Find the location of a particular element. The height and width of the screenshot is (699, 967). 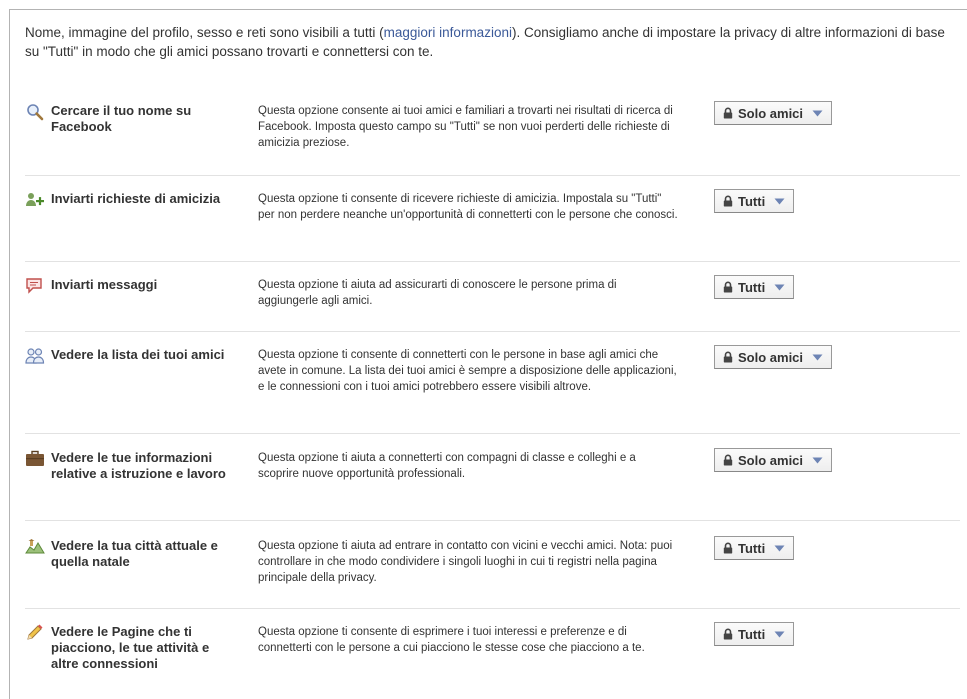

row-title: Inviarti messaggi is located at coordinates (104, 284).